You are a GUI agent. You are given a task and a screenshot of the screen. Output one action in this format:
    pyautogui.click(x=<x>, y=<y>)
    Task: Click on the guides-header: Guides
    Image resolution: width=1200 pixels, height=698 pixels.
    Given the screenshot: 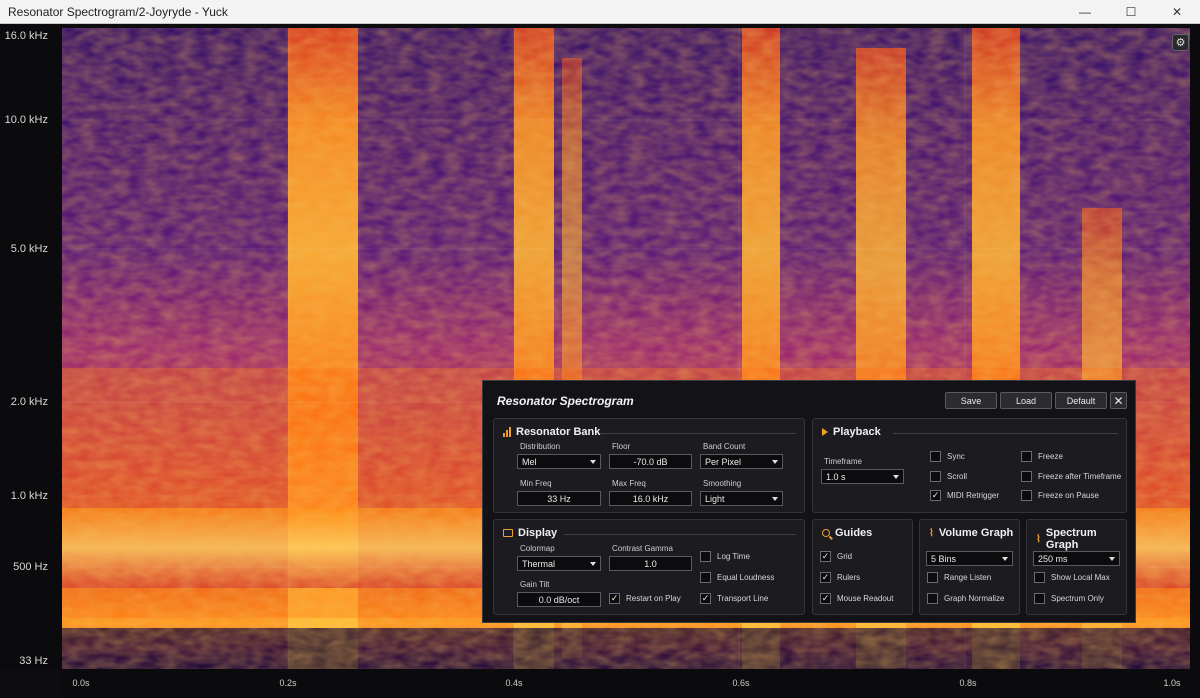 What is the action you would take?
    pyautogui.click(x=847, y=533)
    